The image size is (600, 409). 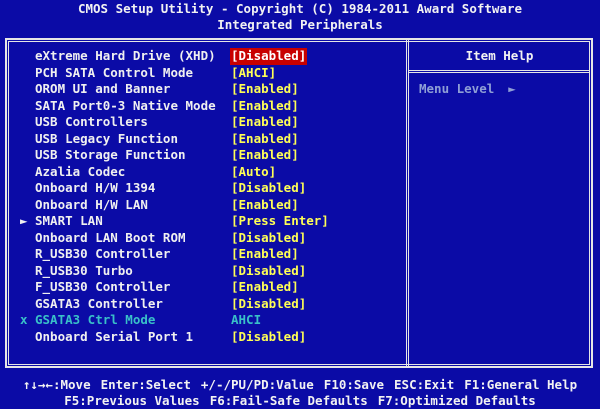 I want to click on setting-value: [Press Enter], so click(x=280, y=221).